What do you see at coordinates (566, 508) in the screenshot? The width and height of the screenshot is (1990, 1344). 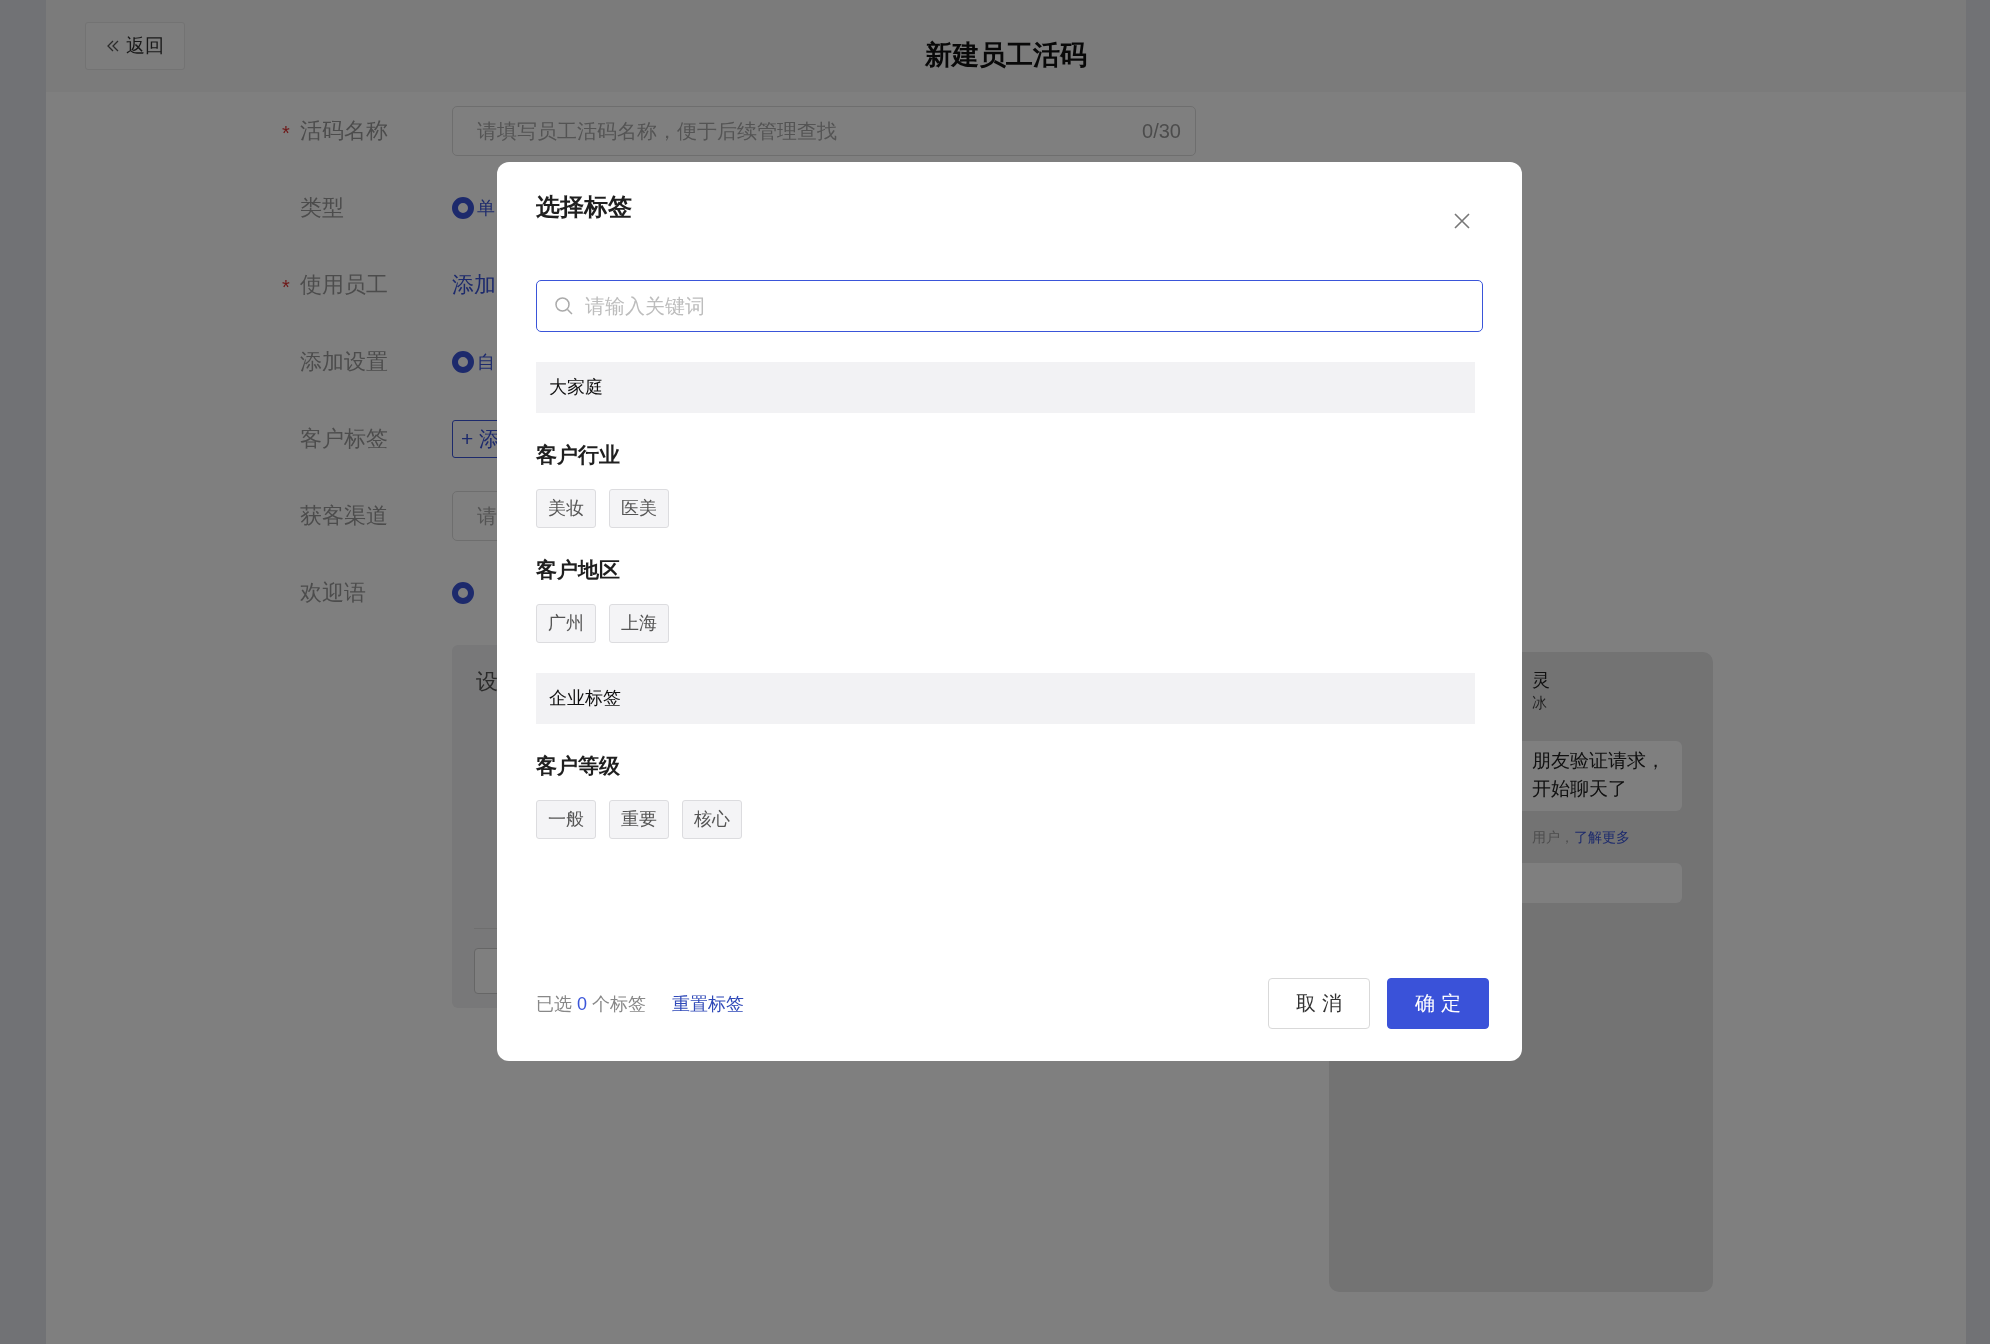 I see `tag-chip: 美妆` at bounding box center [566, 508].